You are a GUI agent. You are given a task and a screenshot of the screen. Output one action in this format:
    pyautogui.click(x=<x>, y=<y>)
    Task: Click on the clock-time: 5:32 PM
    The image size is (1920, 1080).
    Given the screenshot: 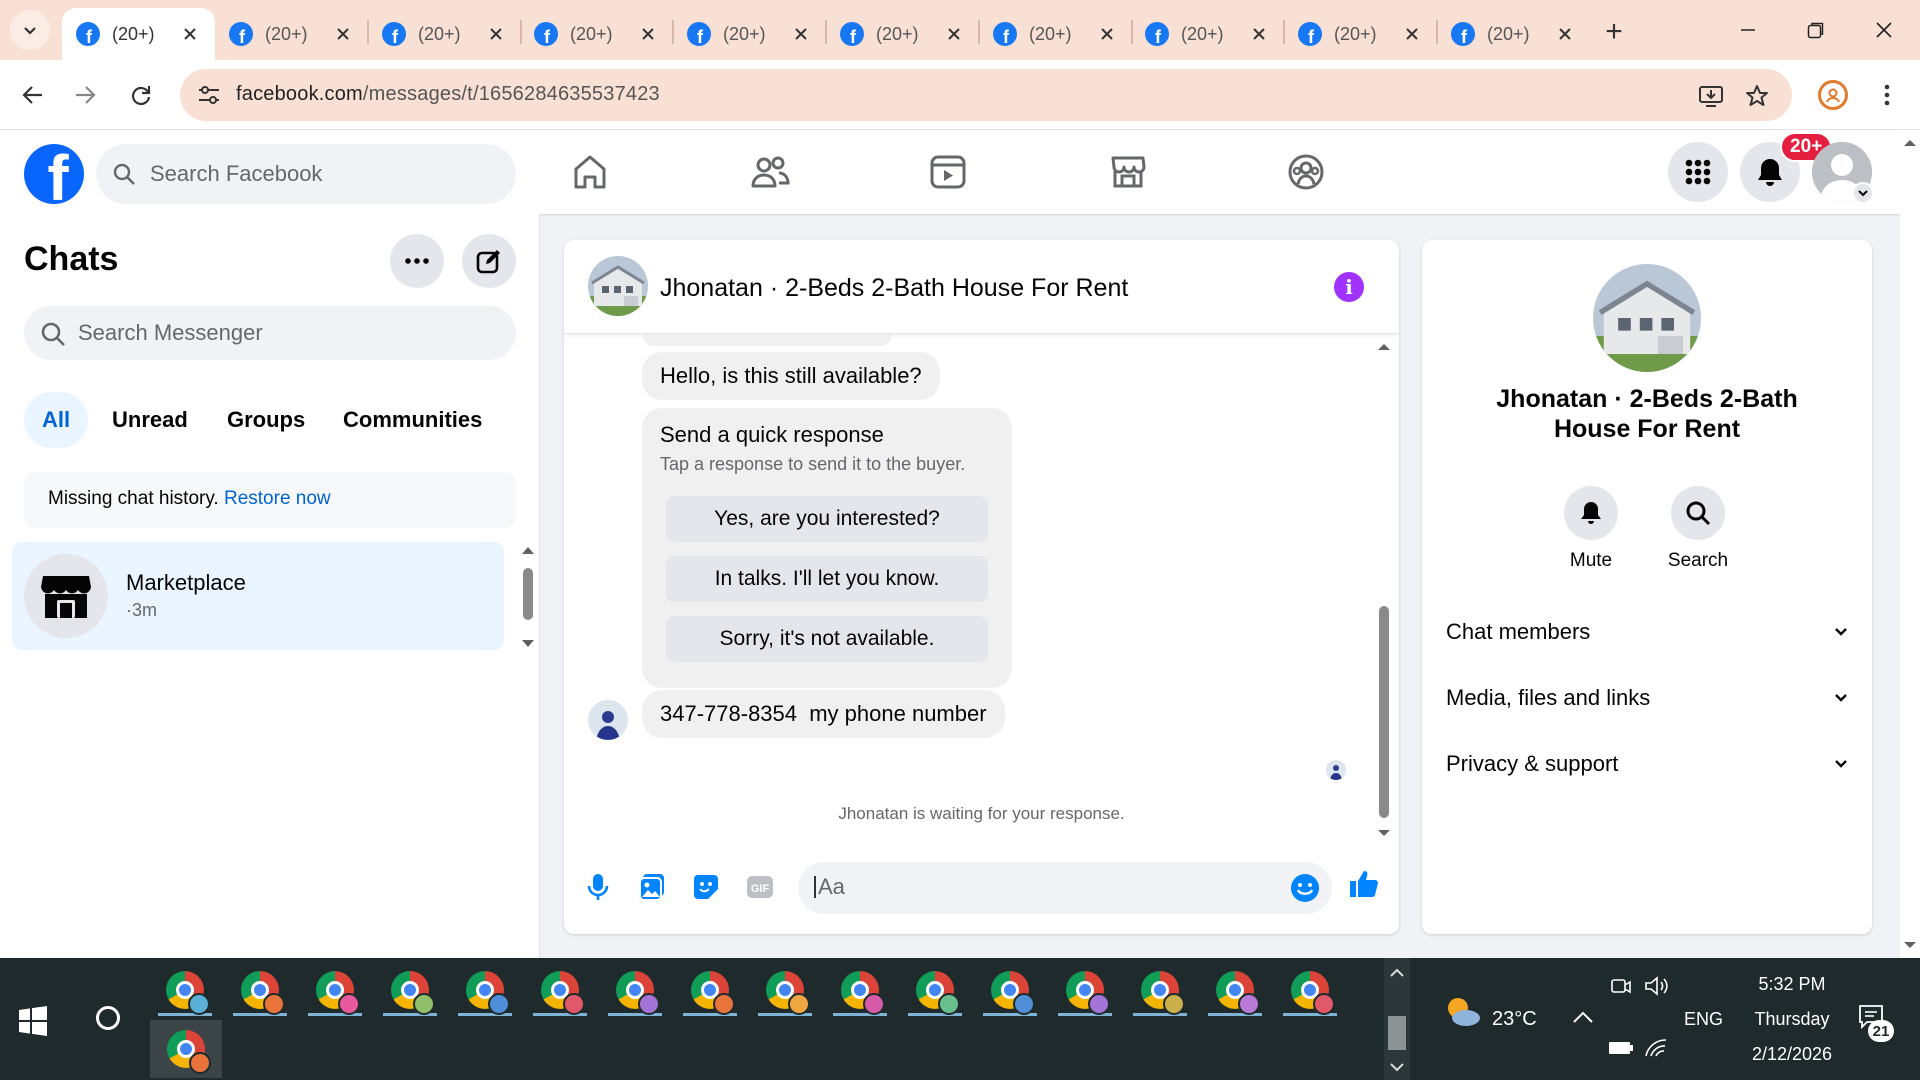 What is the action you would take?
    pyautogui.click(x=1792, y=984)
    